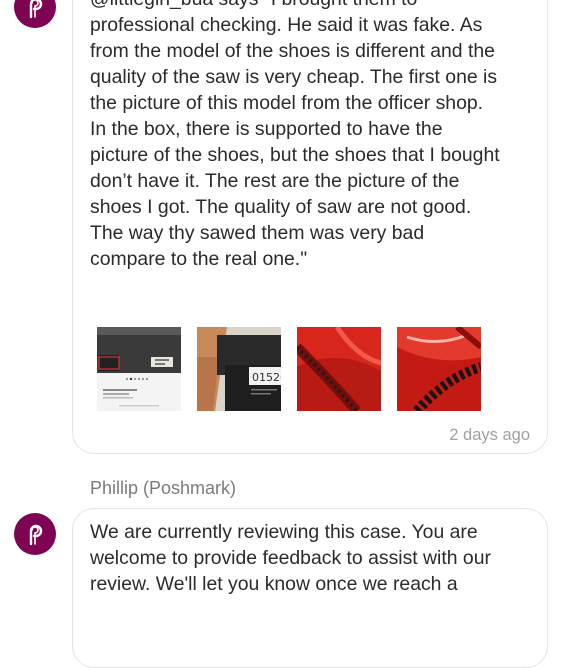 Image resolution: width=580 pixels, height=668 pixels. I want to click on photo-attachments: 01526, so click(289, 369).